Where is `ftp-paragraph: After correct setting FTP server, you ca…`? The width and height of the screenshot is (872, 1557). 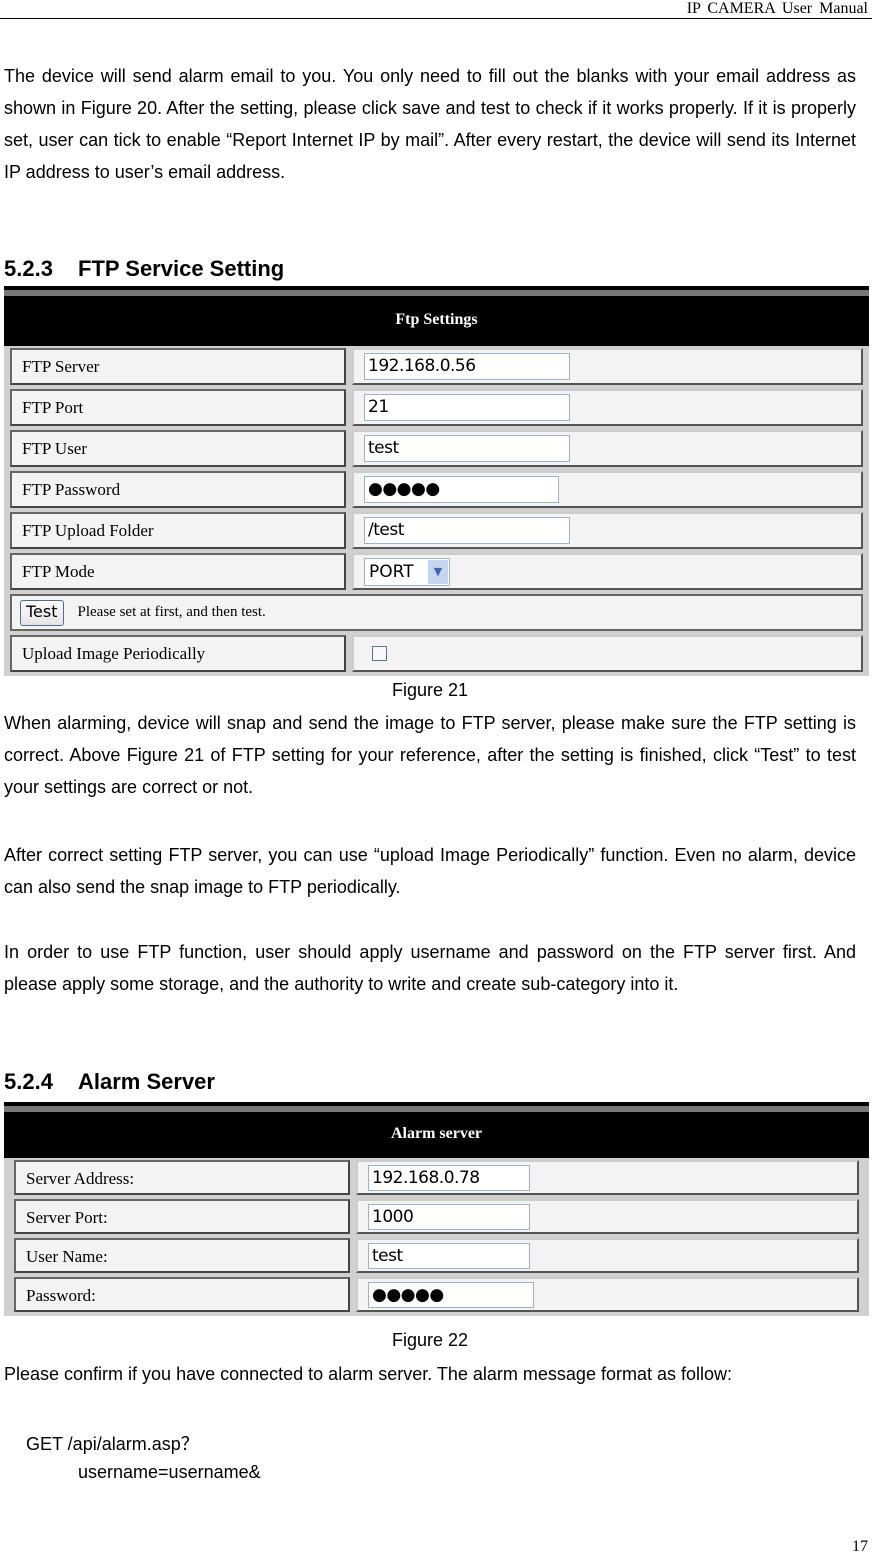 ftp-paragraph: After correct setting FTP server, you ca… is located at coordinates (430, 871).